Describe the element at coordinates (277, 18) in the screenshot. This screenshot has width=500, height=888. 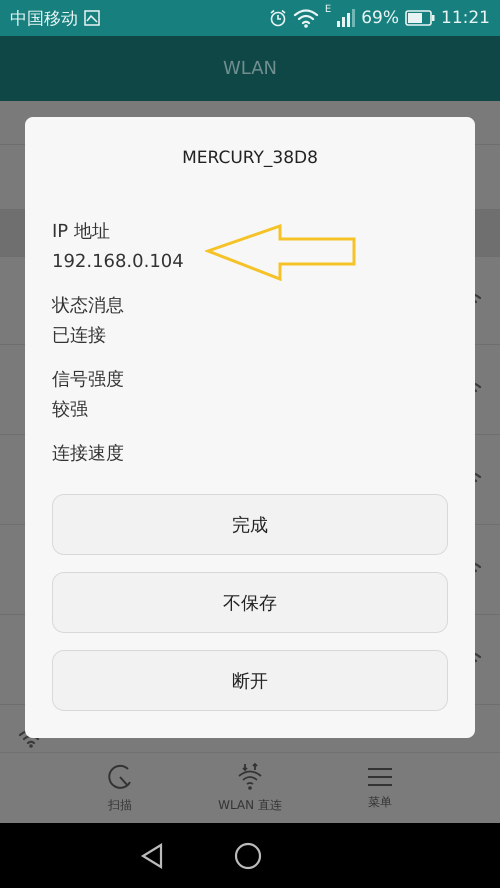
I see `alarm-icon` at that location.